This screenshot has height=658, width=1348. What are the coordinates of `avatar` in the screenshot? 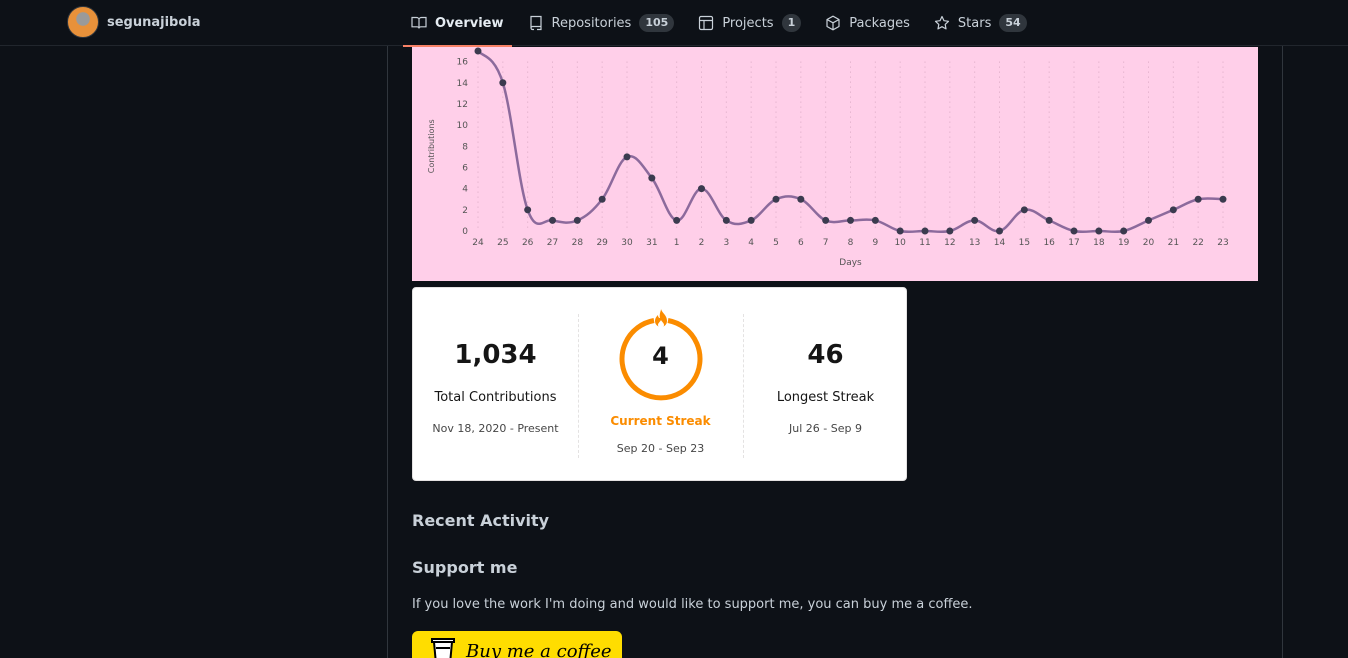 It's located at (83, 22).